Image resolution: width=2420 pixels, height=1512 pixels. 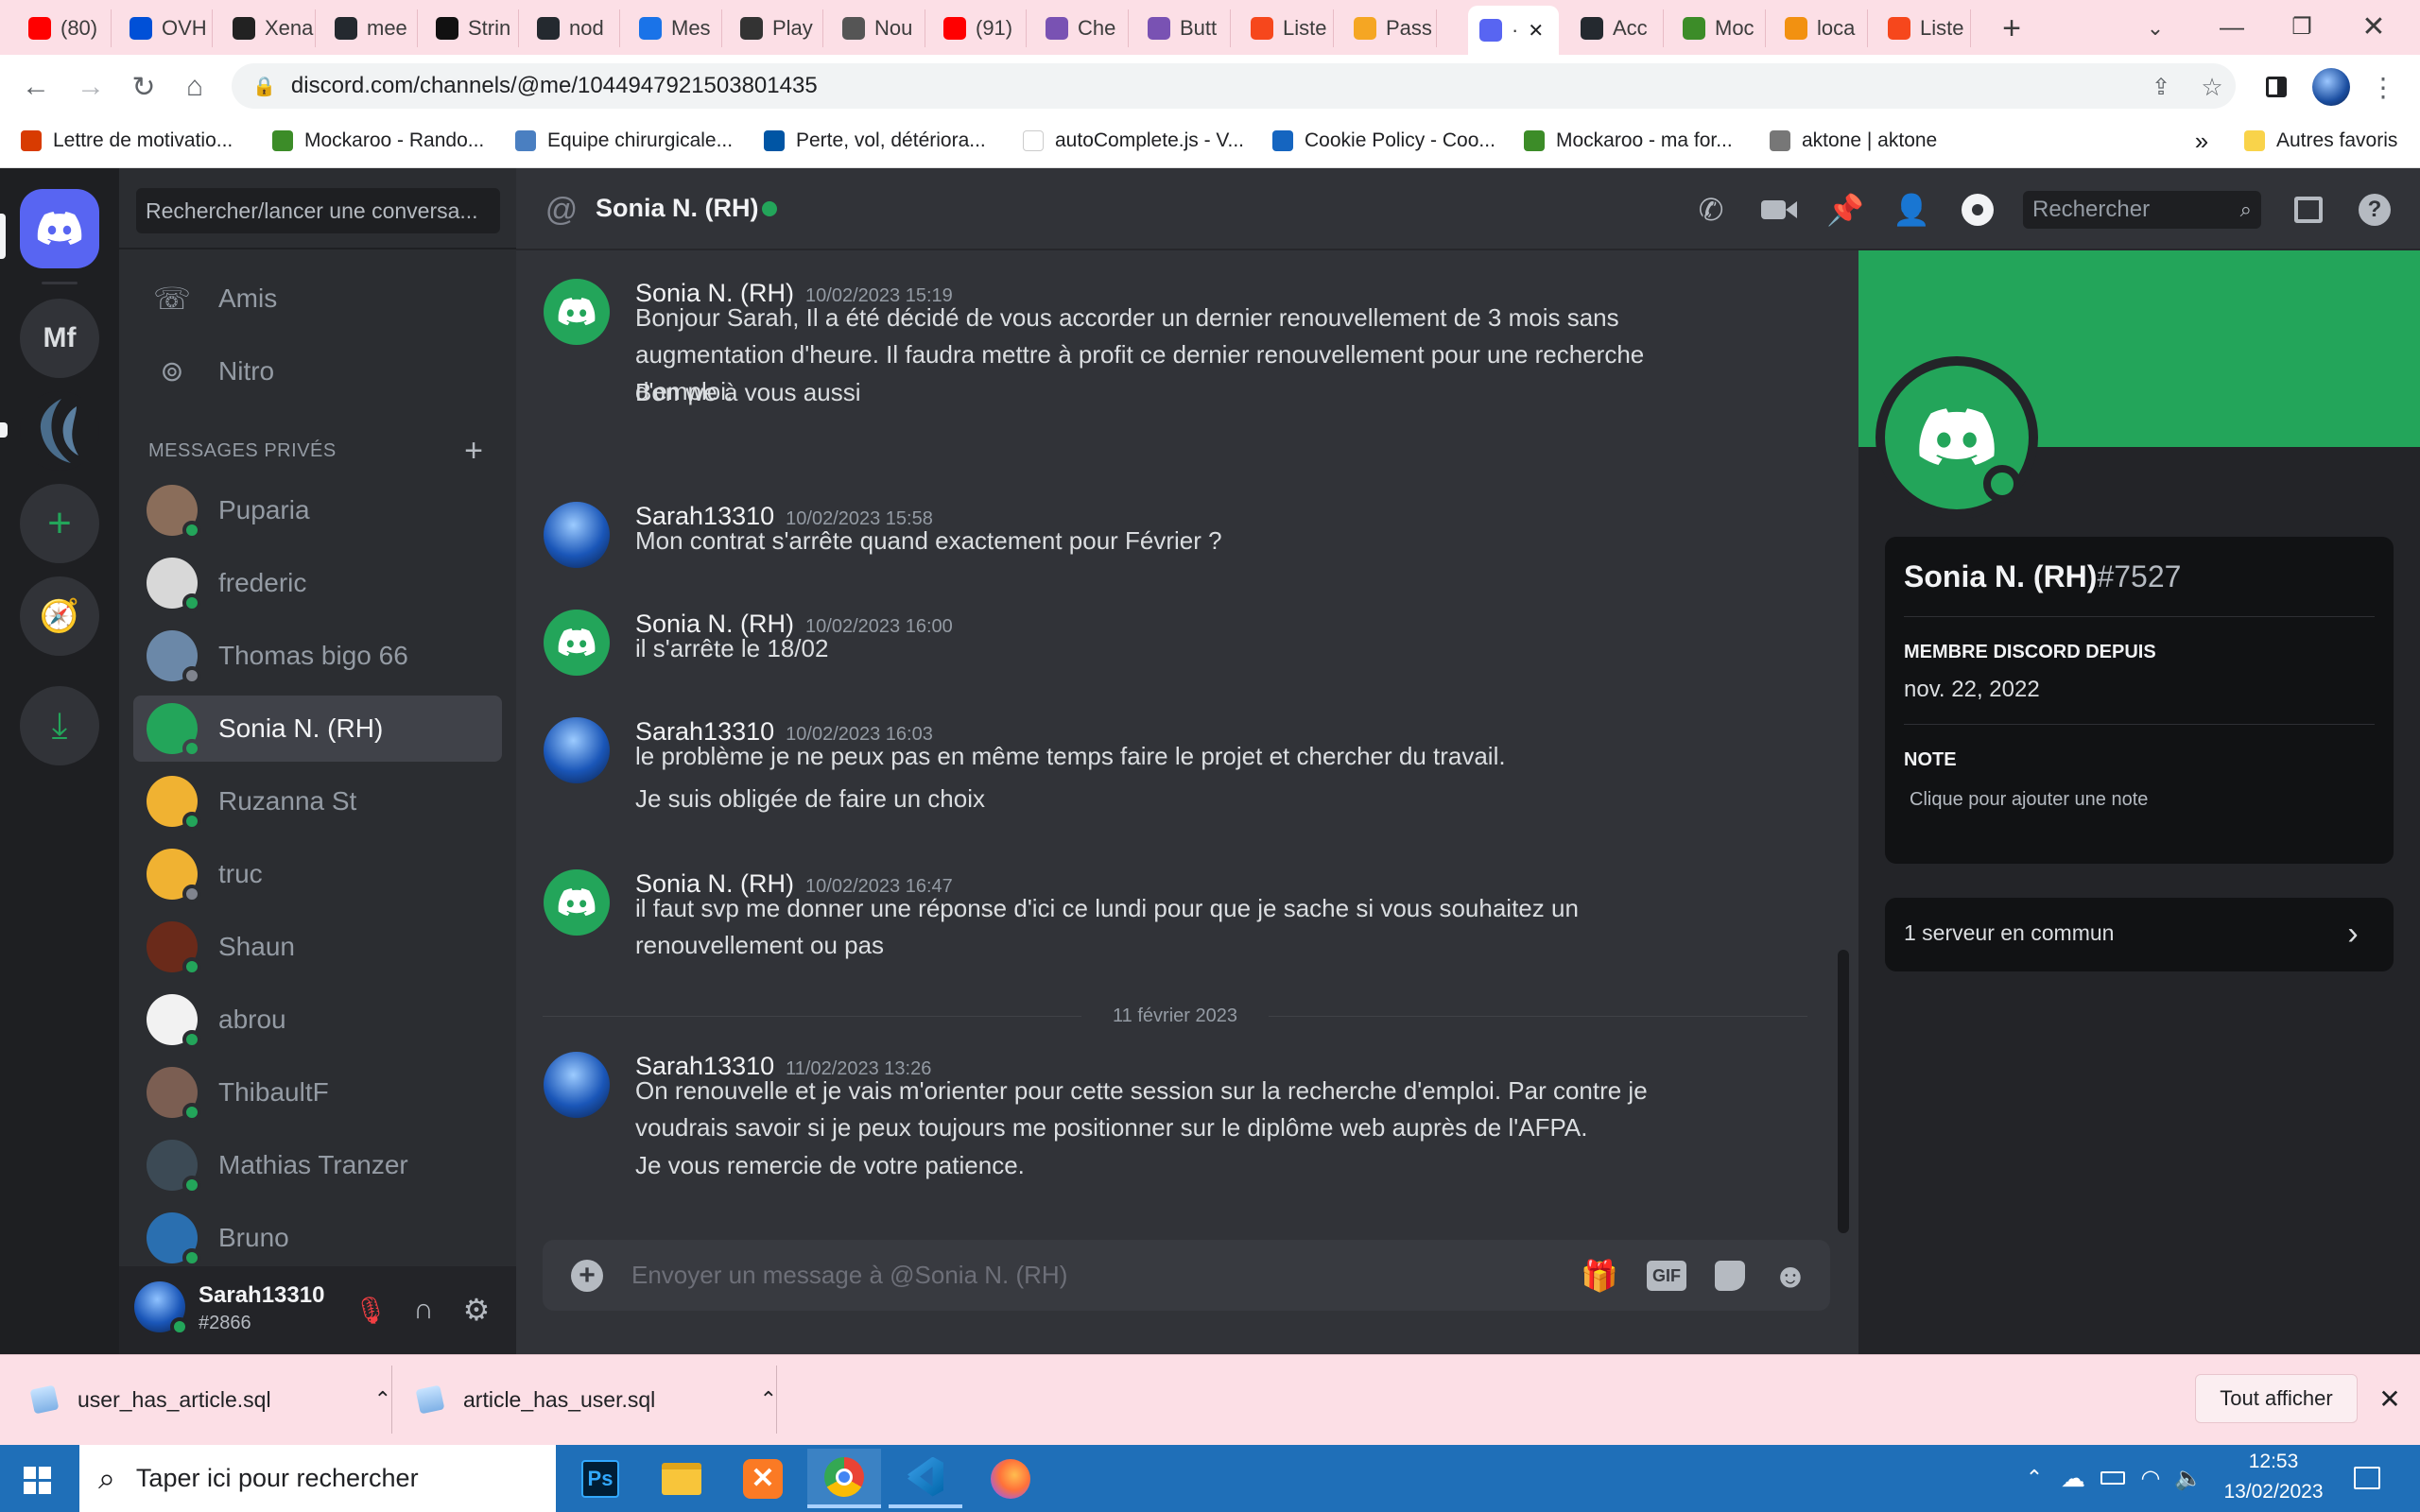 What do you see at coordinates (195, 87) in the screenshot?
I see `home-icon: ⌂` at bounding box center [195, 87].